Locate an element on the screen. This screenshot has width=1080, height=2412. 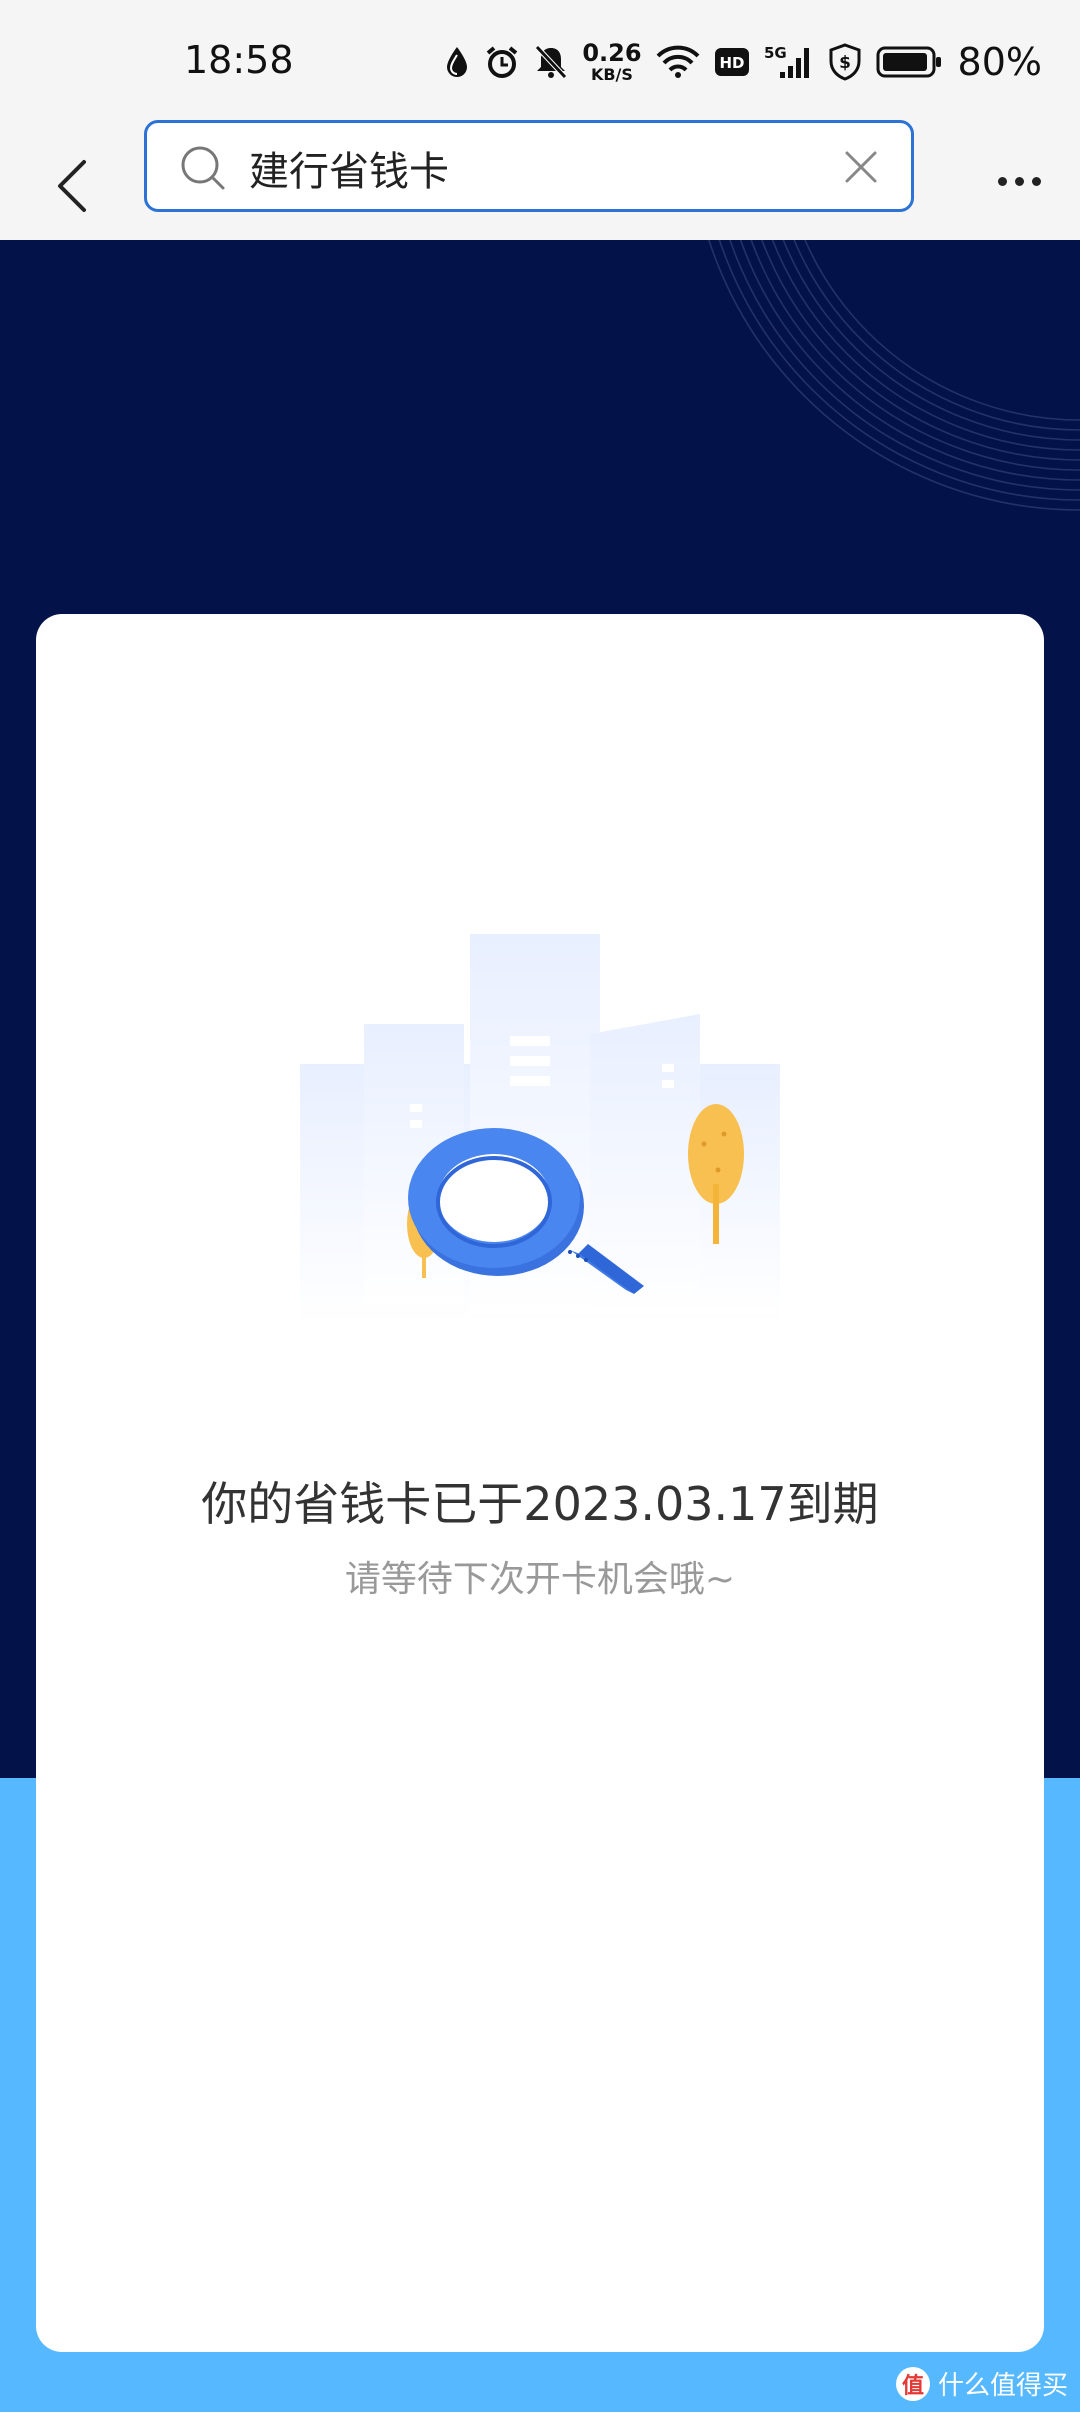
nav-bar is located at coordinates (540, 180).